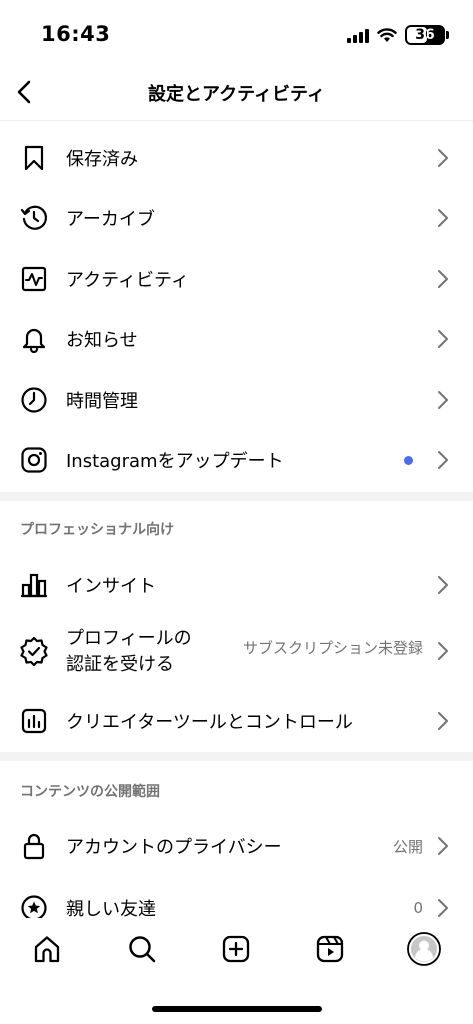  Describe the element at coordinates (236, 218) in the screenshot. I see `archive-row: アーカイブ` at that location.